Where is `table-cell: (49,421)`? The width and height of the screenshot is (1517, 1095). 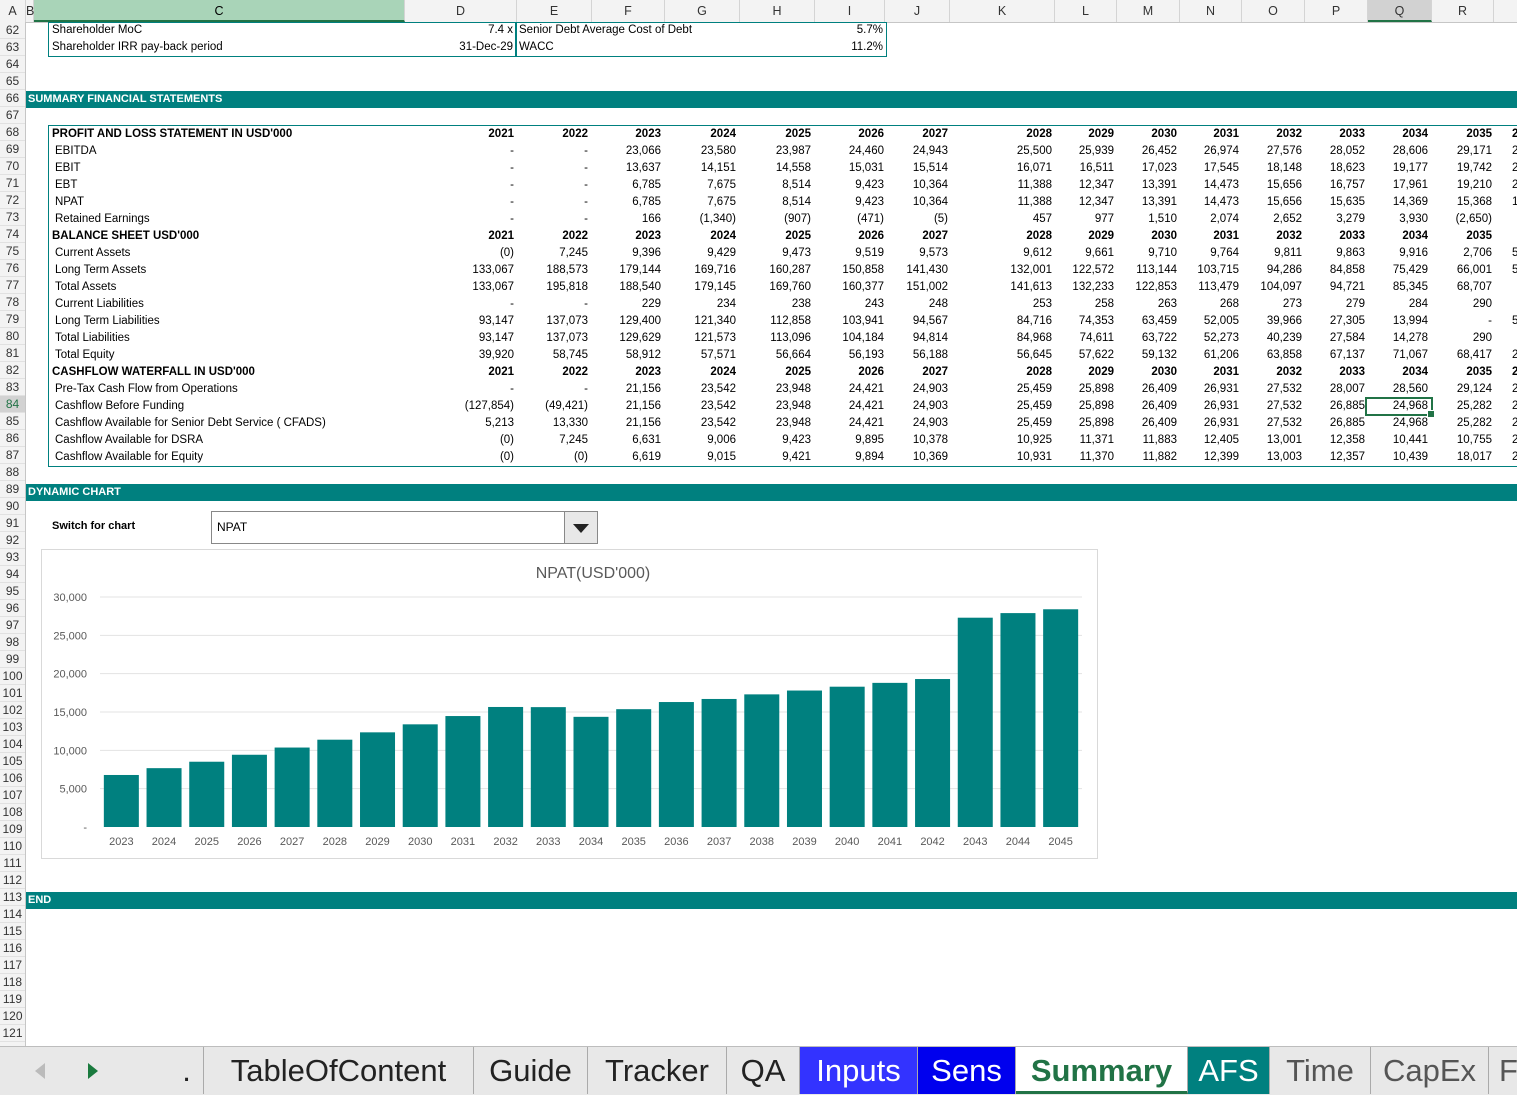 table-cell: (49,421) is located at coordinates (553, 406).